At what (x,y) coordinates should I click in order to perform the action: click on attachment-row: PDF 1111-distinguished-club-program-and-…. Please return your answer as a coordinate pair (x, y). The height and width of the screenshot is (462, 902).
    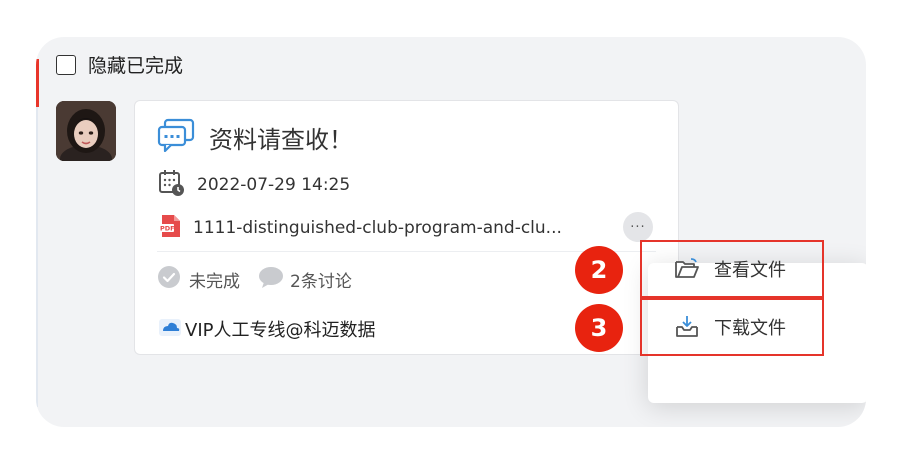
    Looking at the image, I should click on (390, 228).